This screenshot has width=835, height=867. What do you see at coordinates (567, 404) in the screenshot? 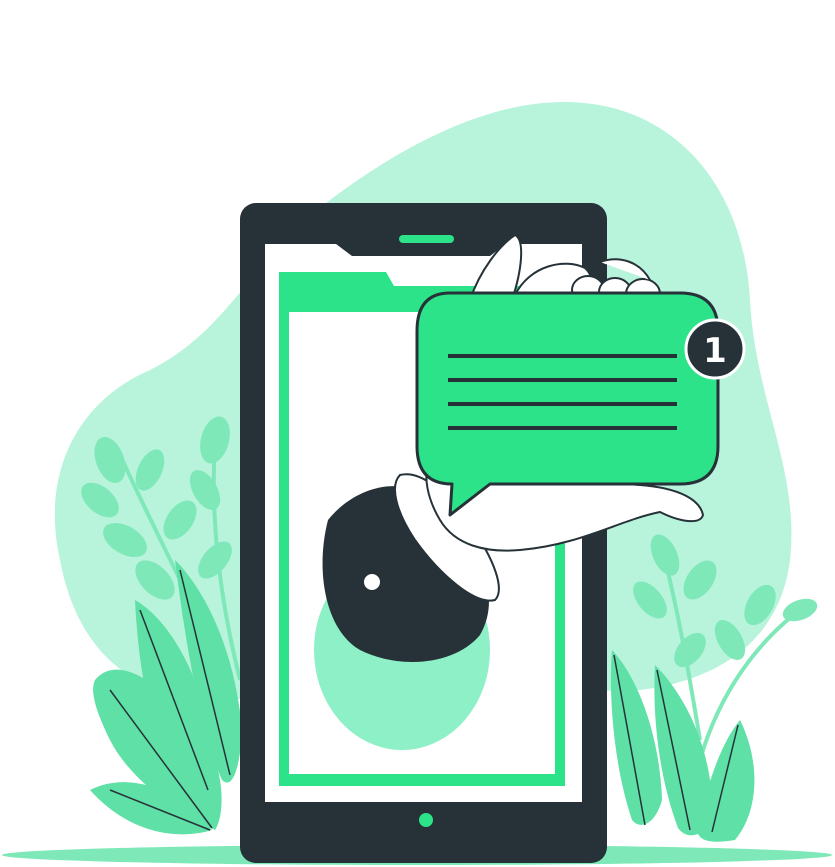
I see `chat-bubble-icon` at bounding box center [567, 404].